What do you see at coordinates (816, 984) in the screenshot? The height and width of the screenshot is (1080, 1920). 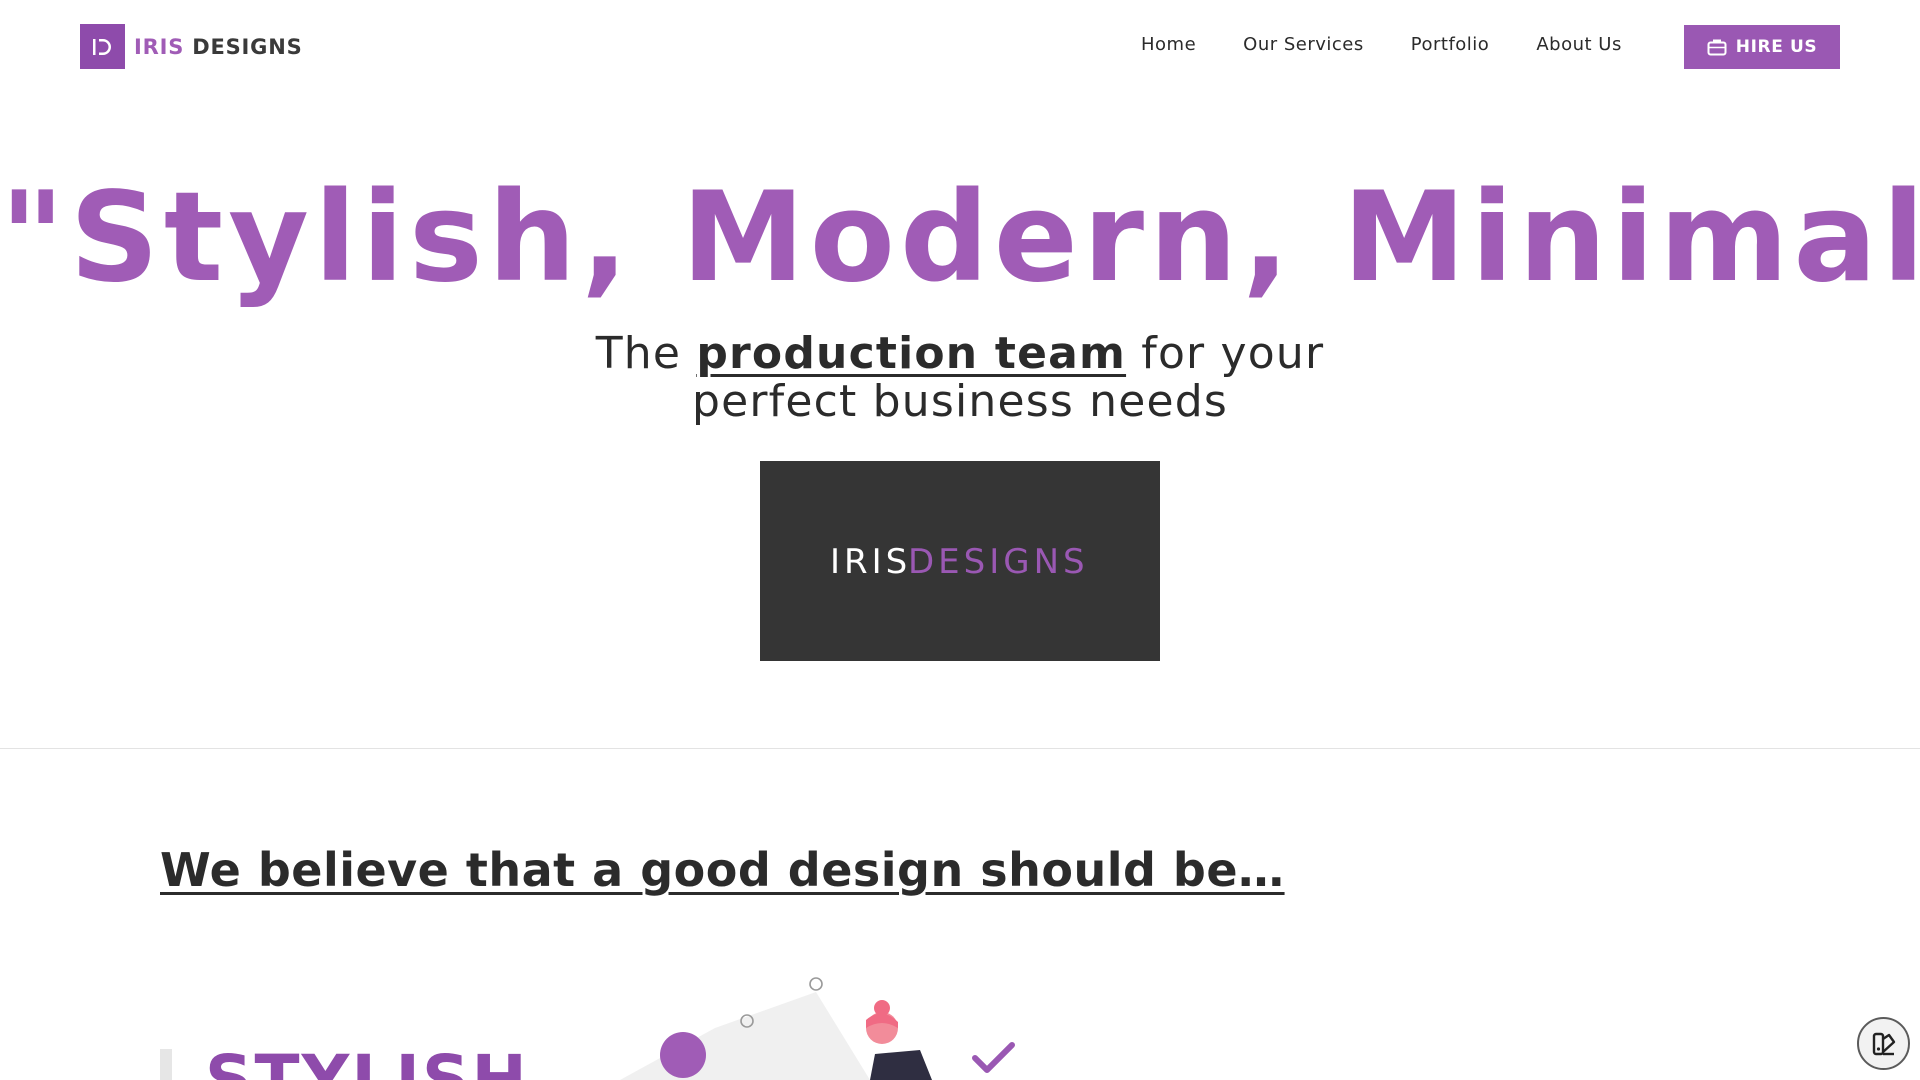 I see `illustration-dot-top` at bounding box center [816, 984].